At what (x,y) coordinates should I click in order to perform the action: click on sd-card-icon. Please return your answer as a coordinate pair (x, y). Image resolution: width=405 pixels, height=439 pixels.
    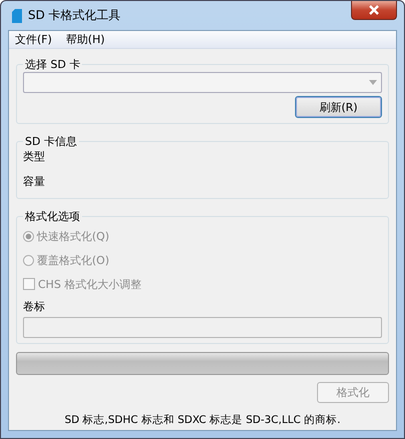
    Looking at the image, I should click on (17, 15).